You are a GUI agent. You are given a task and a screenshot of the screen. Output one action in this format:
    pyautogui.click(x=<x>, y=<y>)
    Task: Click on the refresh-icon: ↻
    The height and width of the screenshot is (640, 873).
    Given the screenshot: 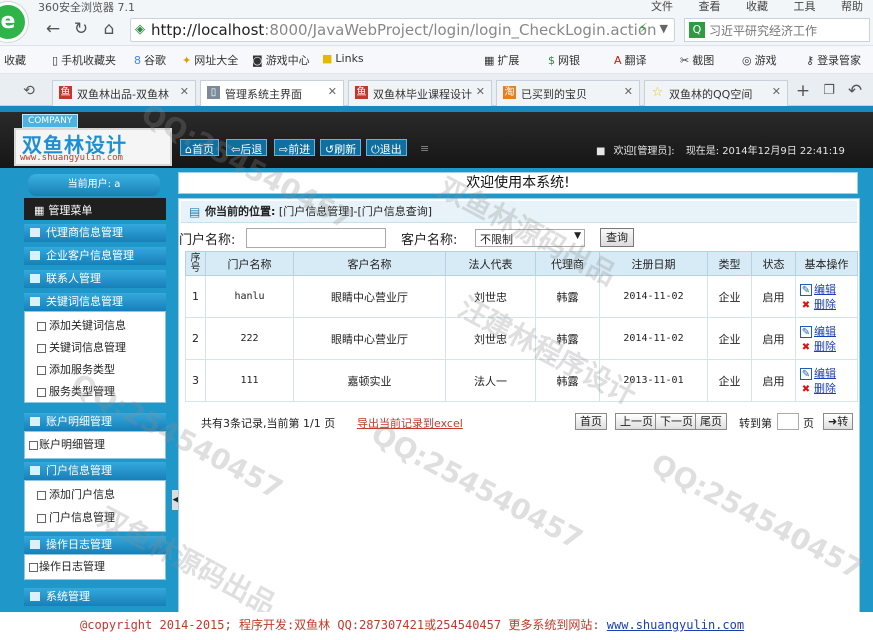 What is the action you would take?
    pyautogui.click(x=81, y=29)
    